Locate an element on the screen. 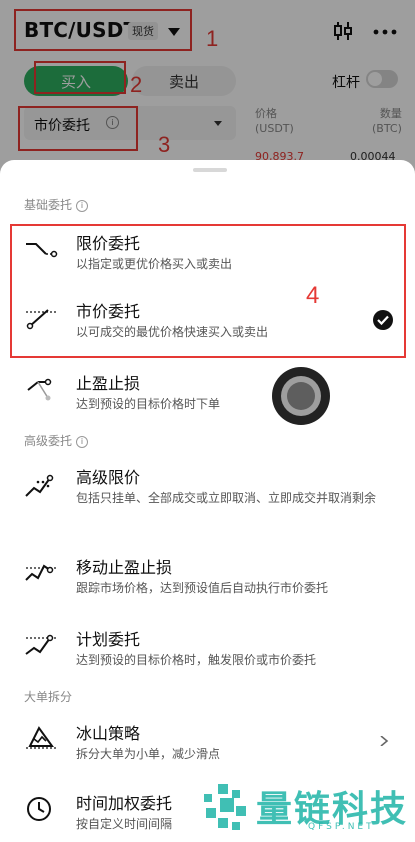 The height and width of the screenshot is (842, 415). trailing-stop-icon is located at coordinates (40, 572).